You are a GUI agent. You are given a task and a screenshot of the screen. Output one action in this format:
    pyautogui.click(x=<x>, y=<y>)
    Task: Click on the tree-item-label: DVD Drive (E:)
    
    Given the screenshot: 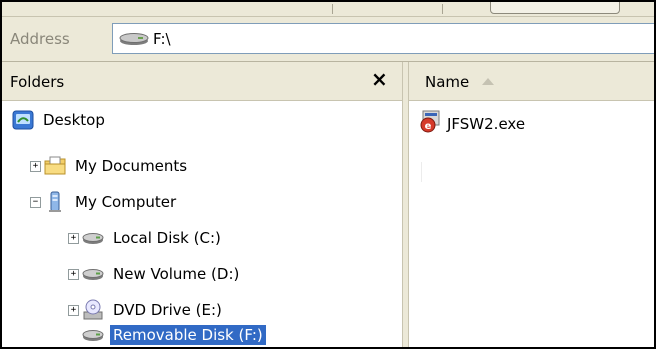 What is the action you would take?
    pyautogui.click(x=167, y=310)
    